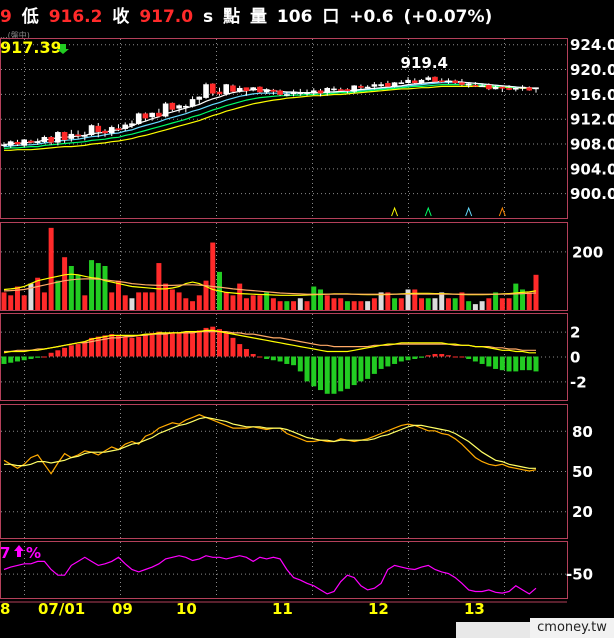 This screenshot has height=638, width=614. I want to click on y-tick-0-2: 916.00, so click(592, 95).